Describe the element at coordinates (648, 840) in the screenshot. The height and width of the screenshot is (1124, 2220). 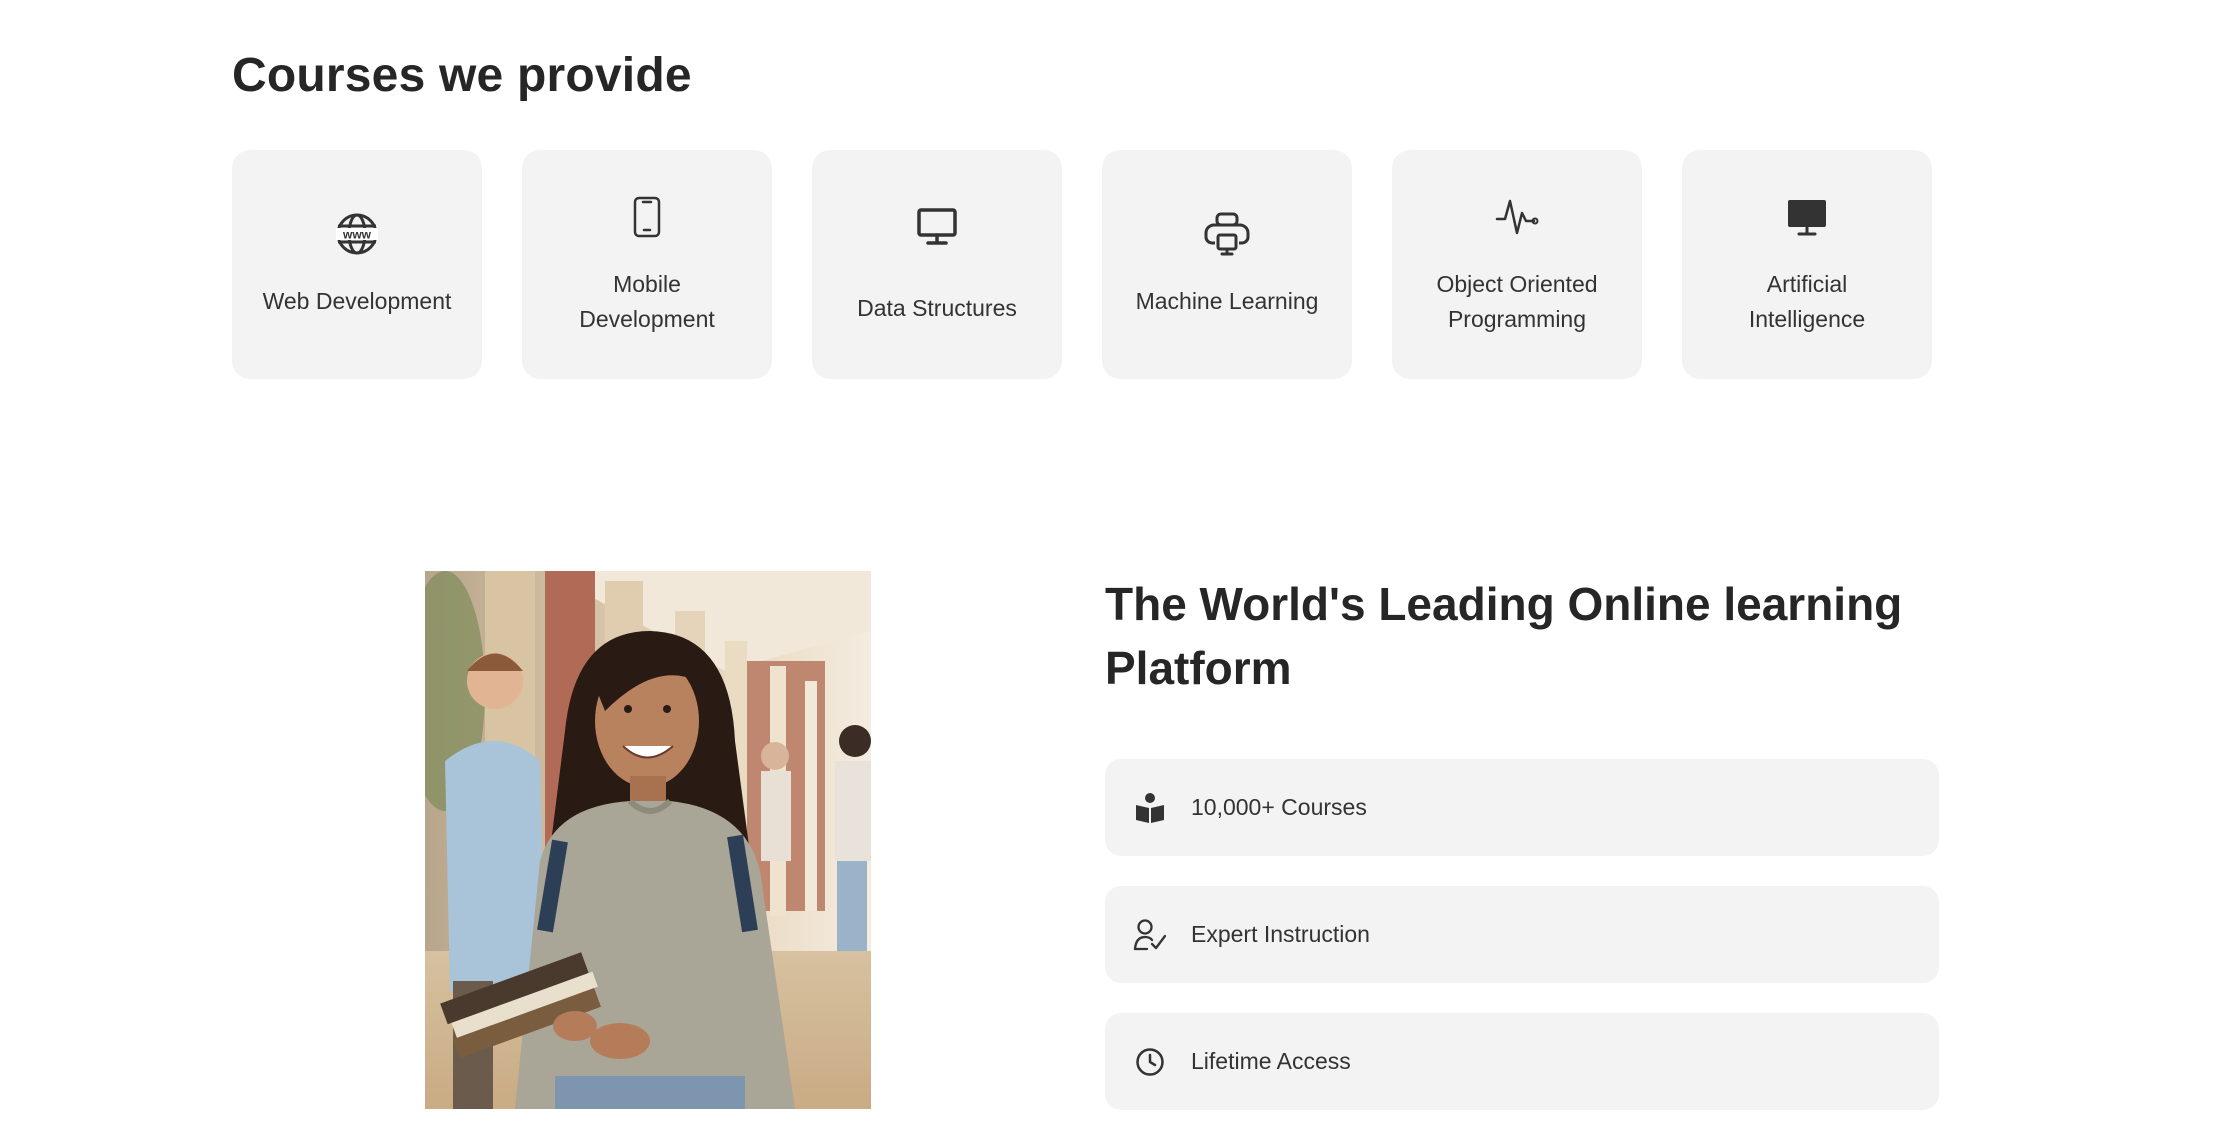
I see `student-photo` at that location.